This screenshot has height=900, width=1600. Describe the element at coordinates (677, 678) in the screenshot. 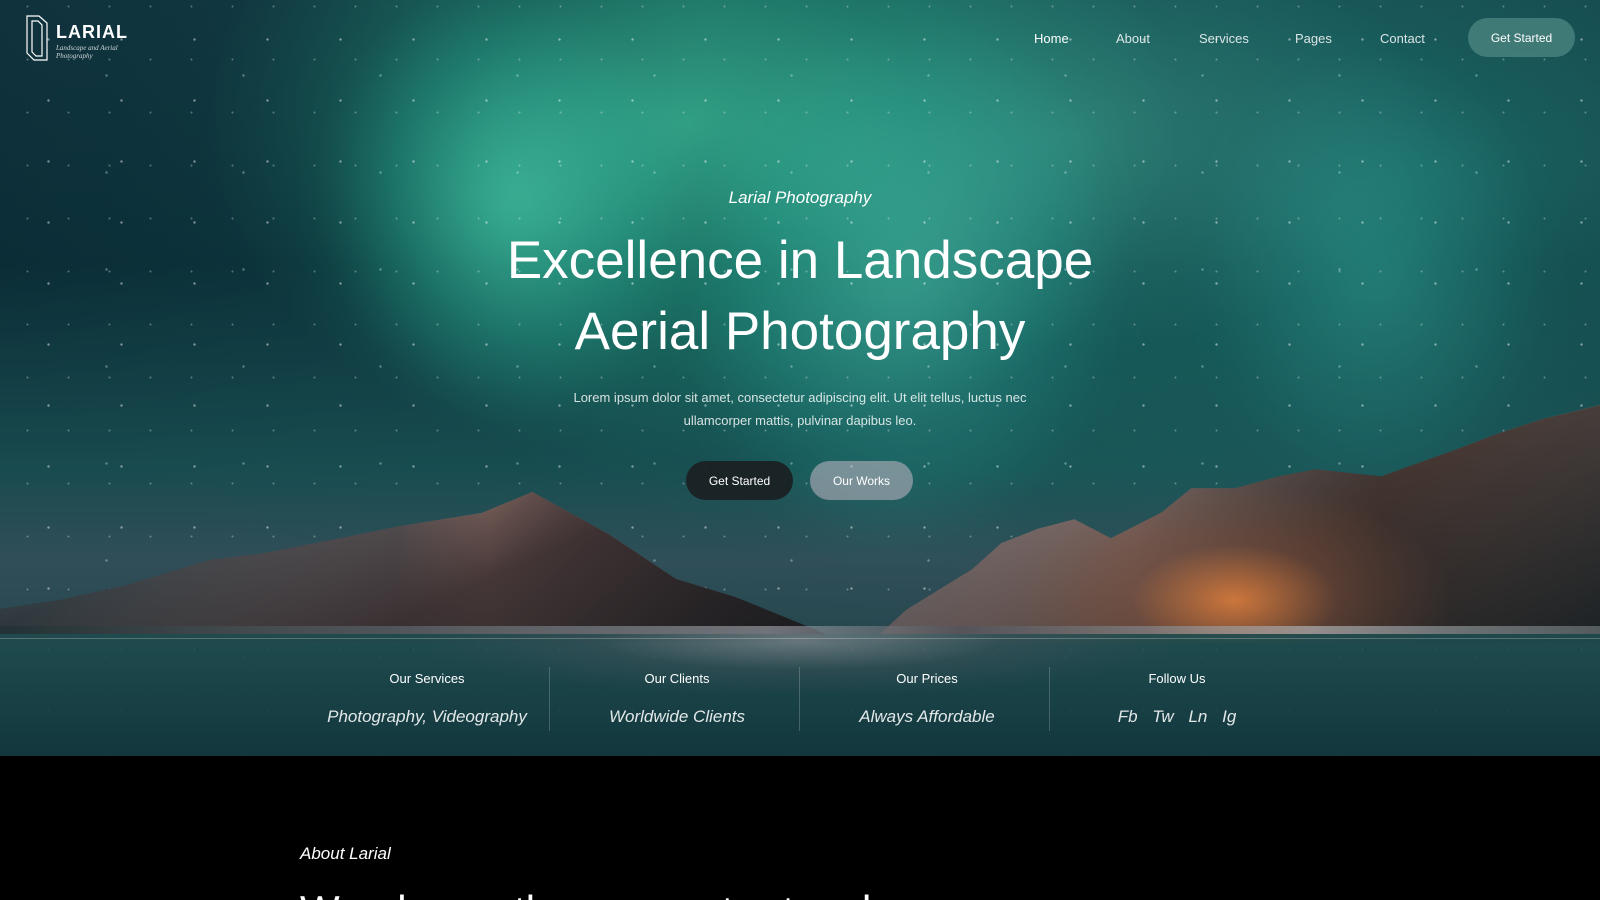

I see `highlight-label: Our Clients` at that location.